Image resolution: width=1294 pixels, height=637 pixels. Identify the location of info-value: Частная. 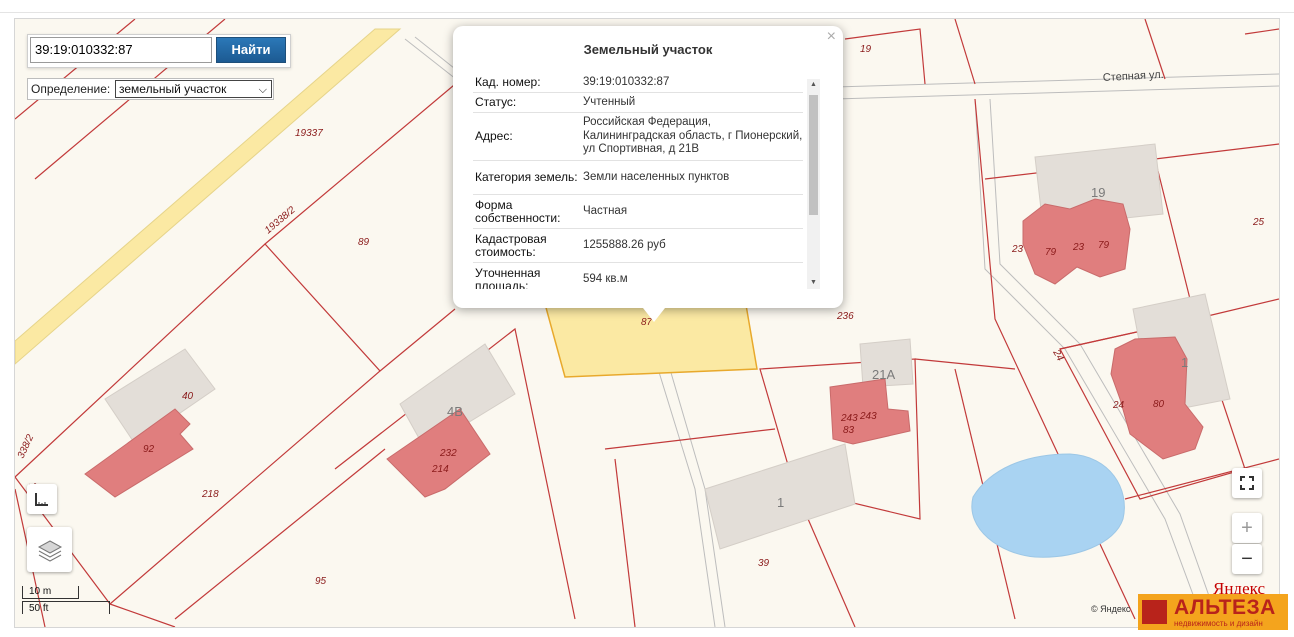
(605, 210).